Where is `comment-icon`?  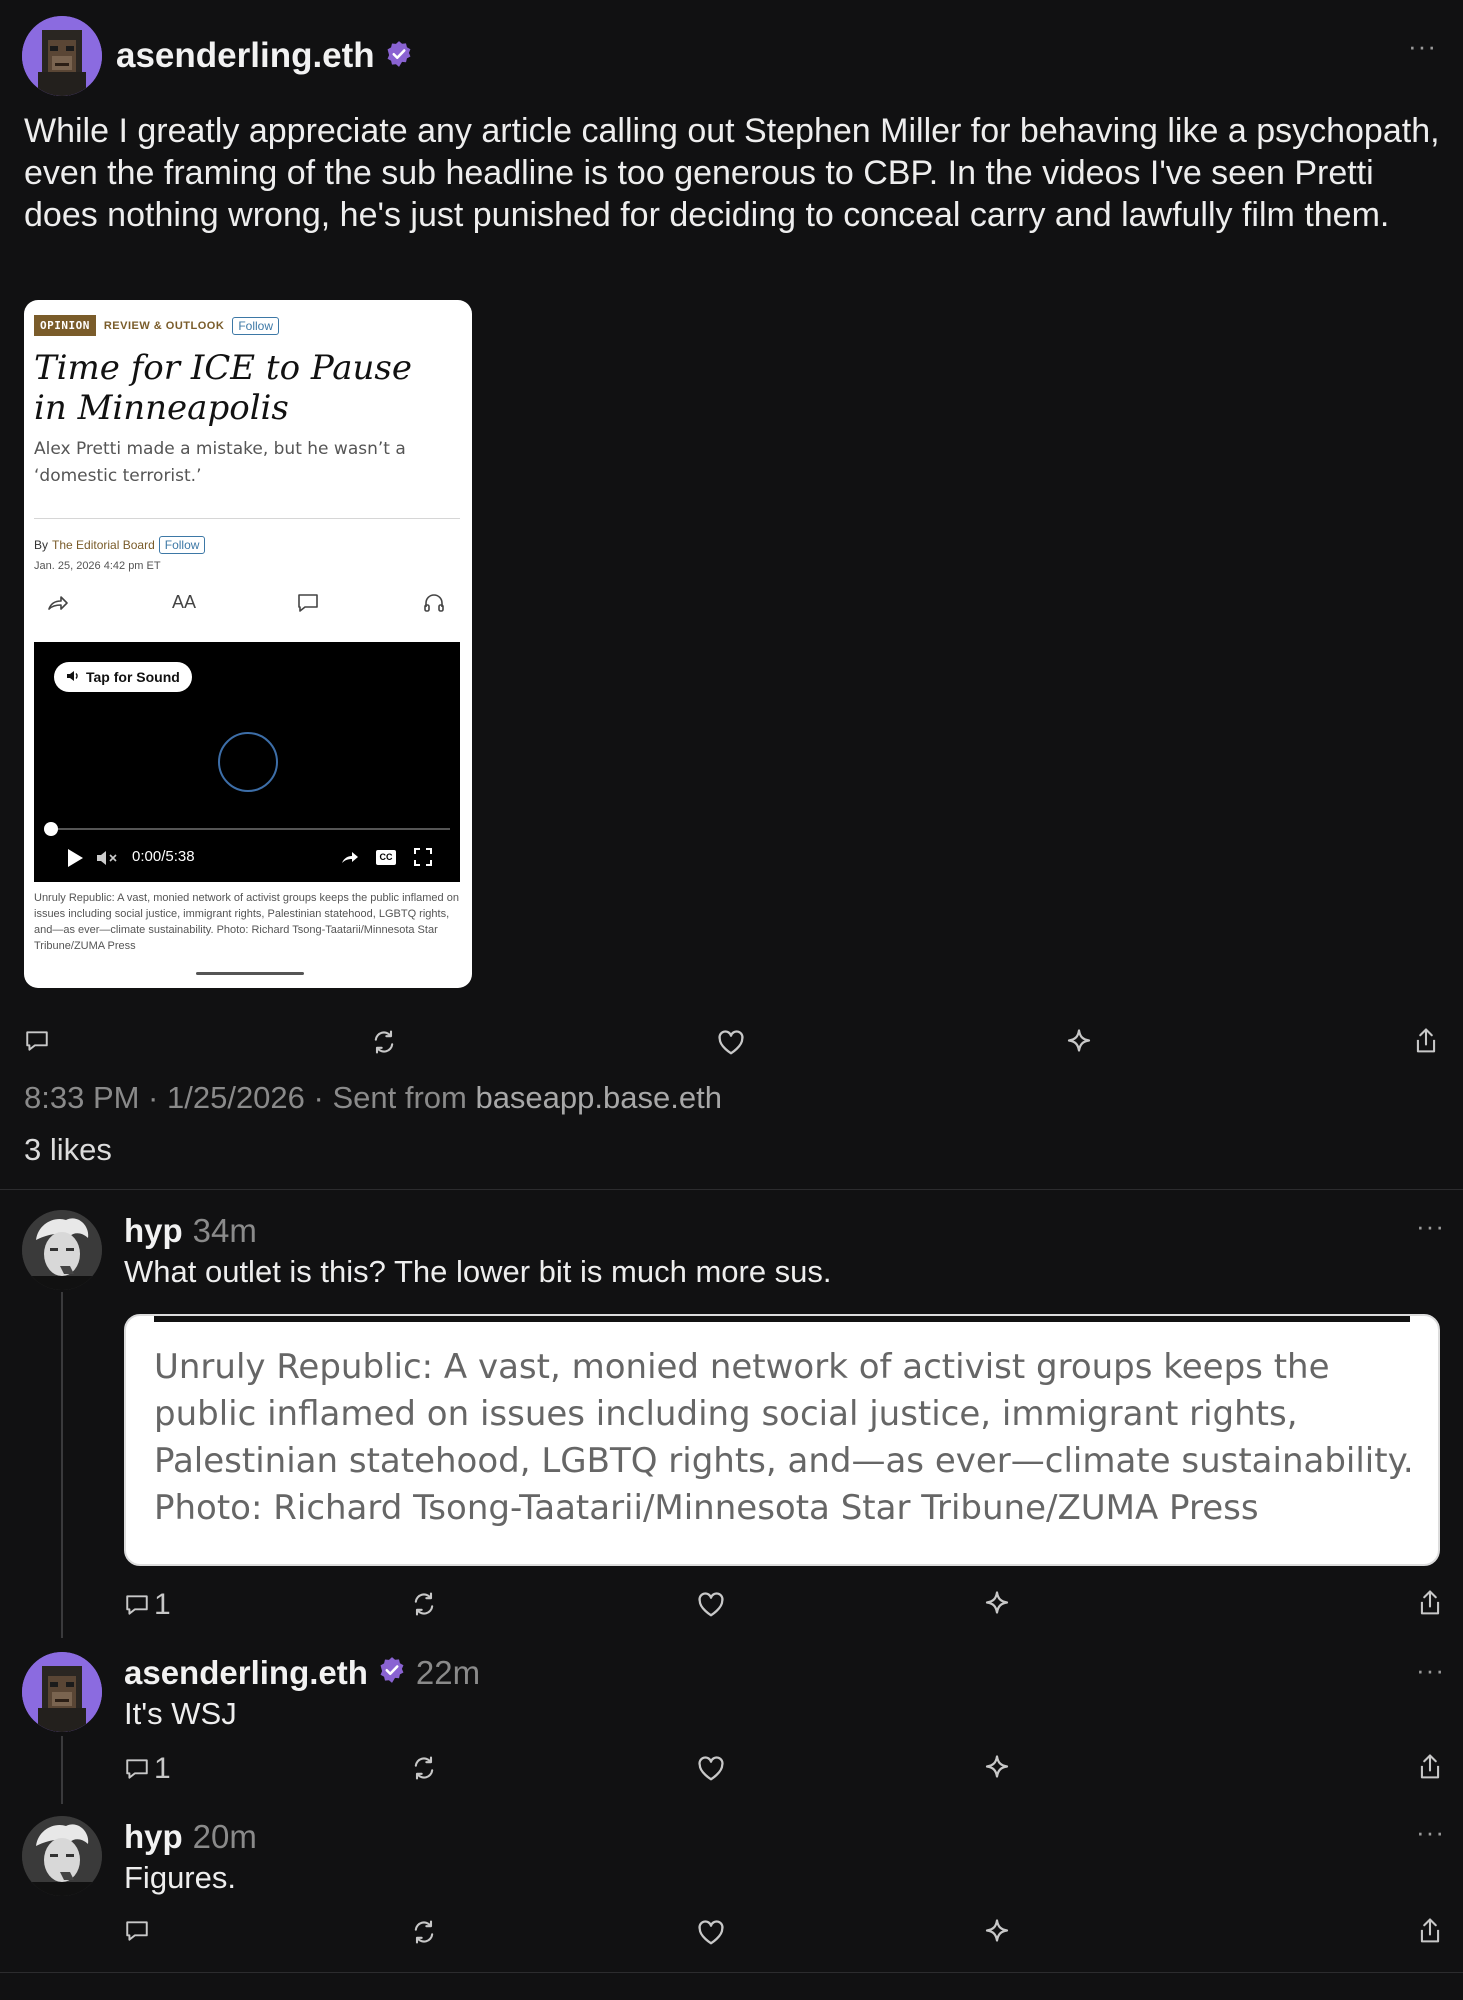
comment-icon is located at coordinates (308, 605).